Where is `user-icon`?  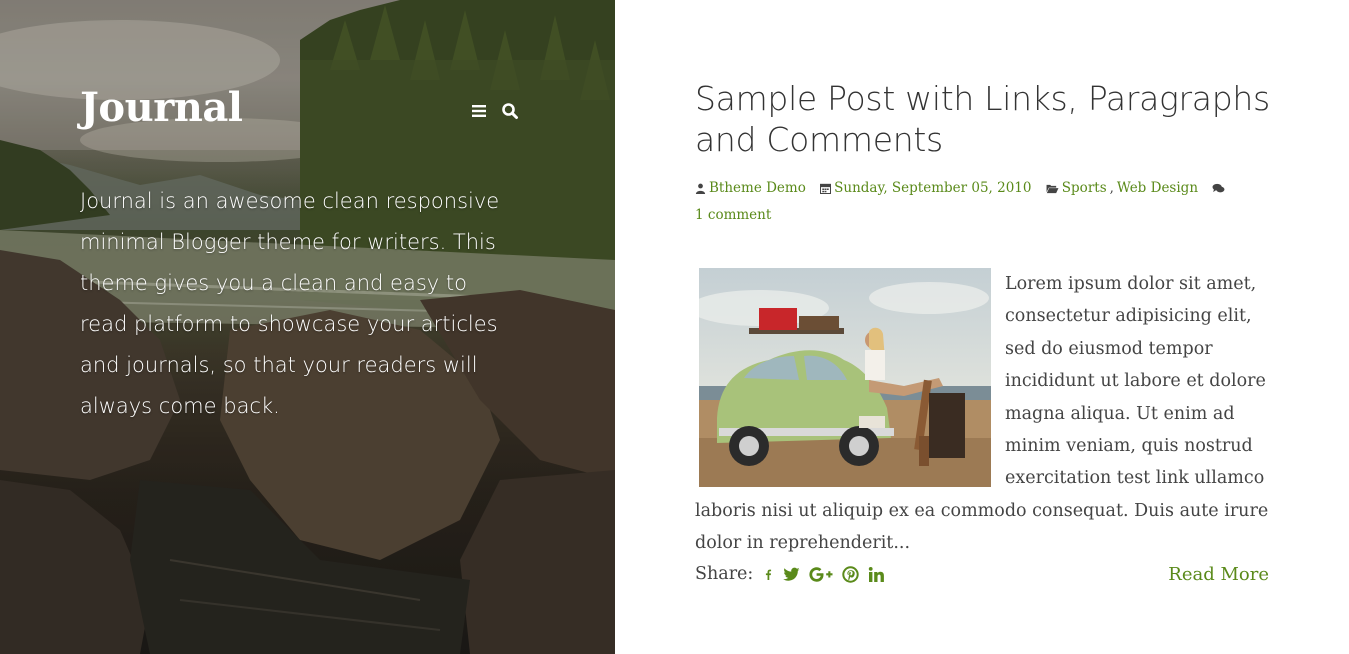 user-icon is located at coordinates (700, 188).